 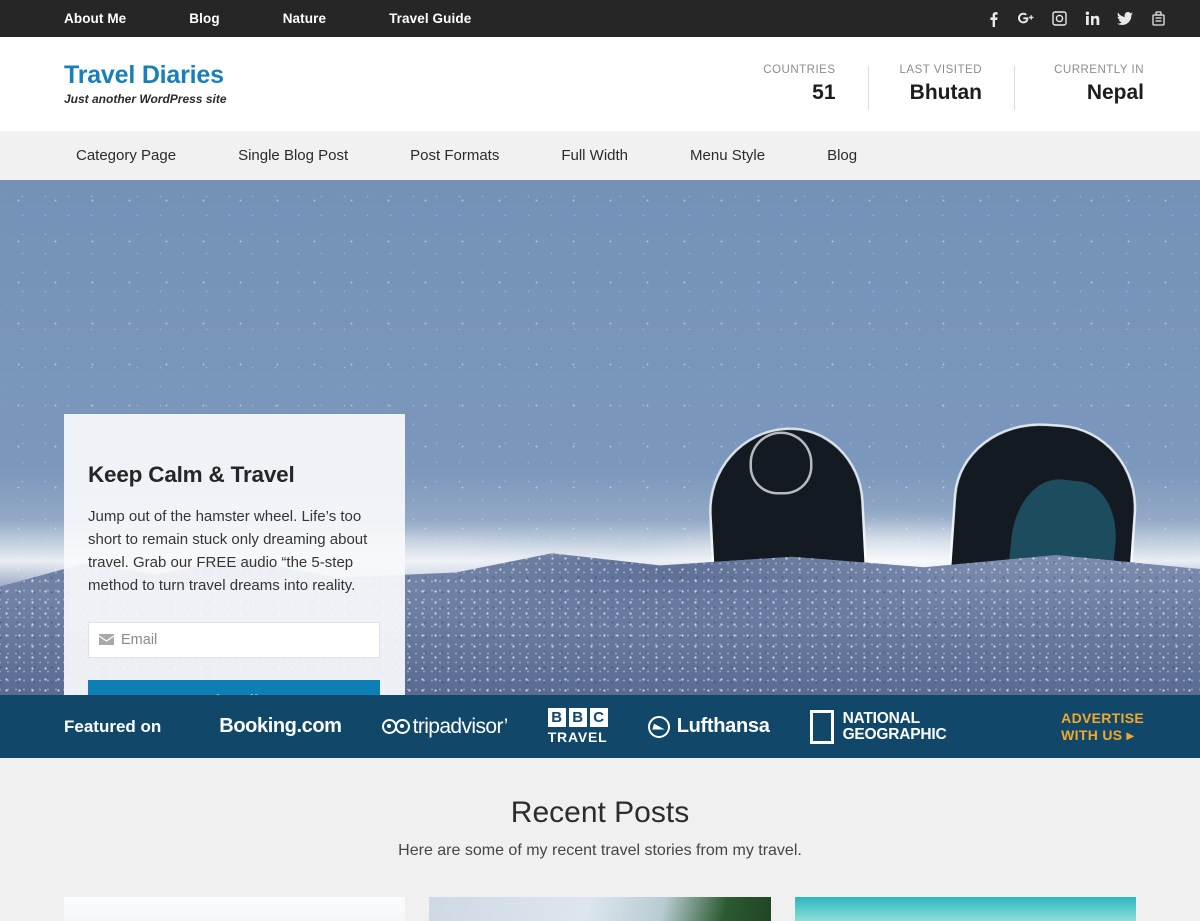 What do you see at coordinates (600, 812) in the screenshot?
I see `recent-posts-title: Recent Posts` at bounding box center [600, 812].